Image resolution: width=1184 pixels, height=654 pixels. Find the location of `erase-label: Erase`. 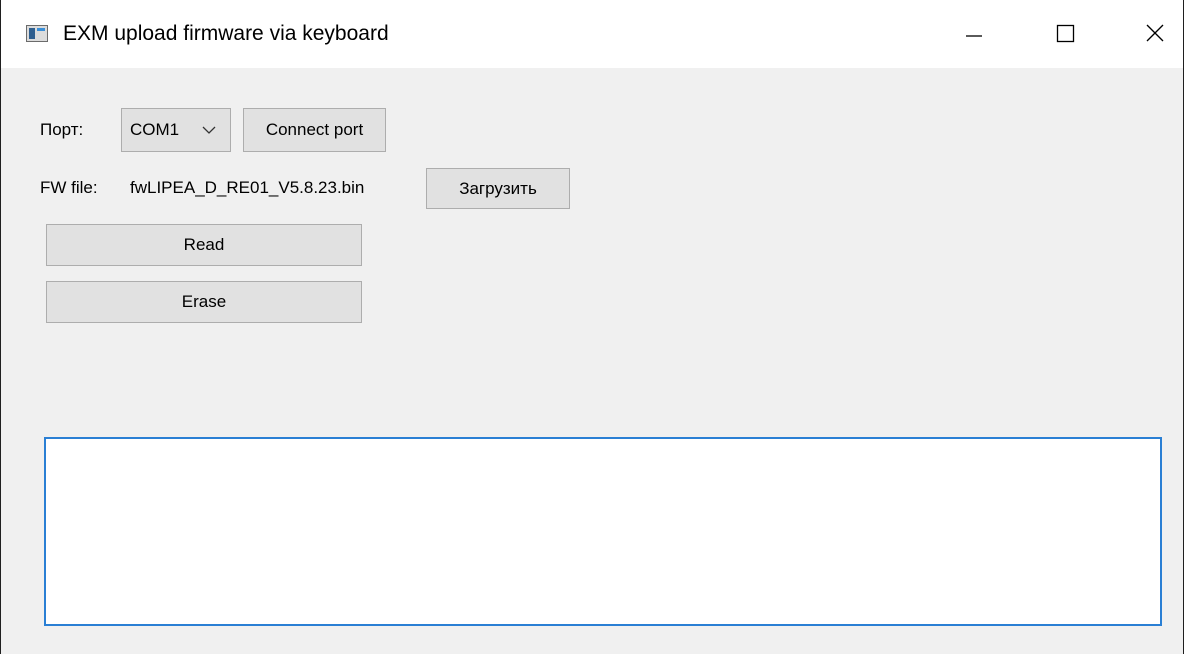

erase-label: Erase is located at coordinates (204, 301).